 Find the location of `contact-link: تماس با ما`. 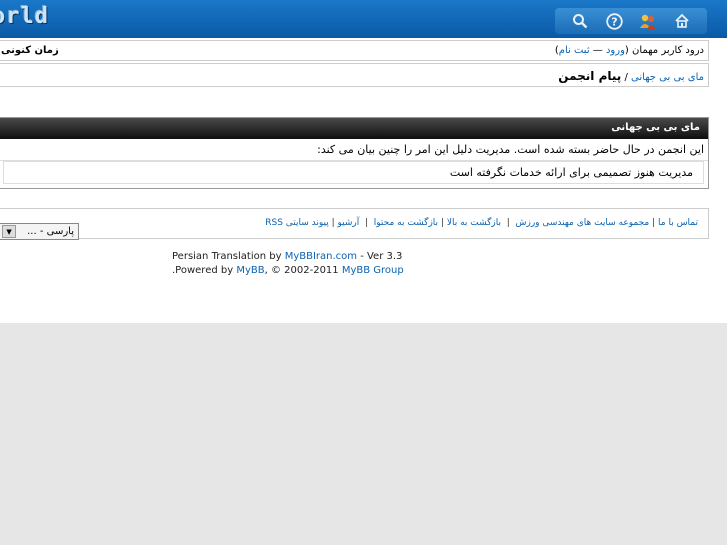

contact-link: تماس با ما is located at coordinates (678, 223).